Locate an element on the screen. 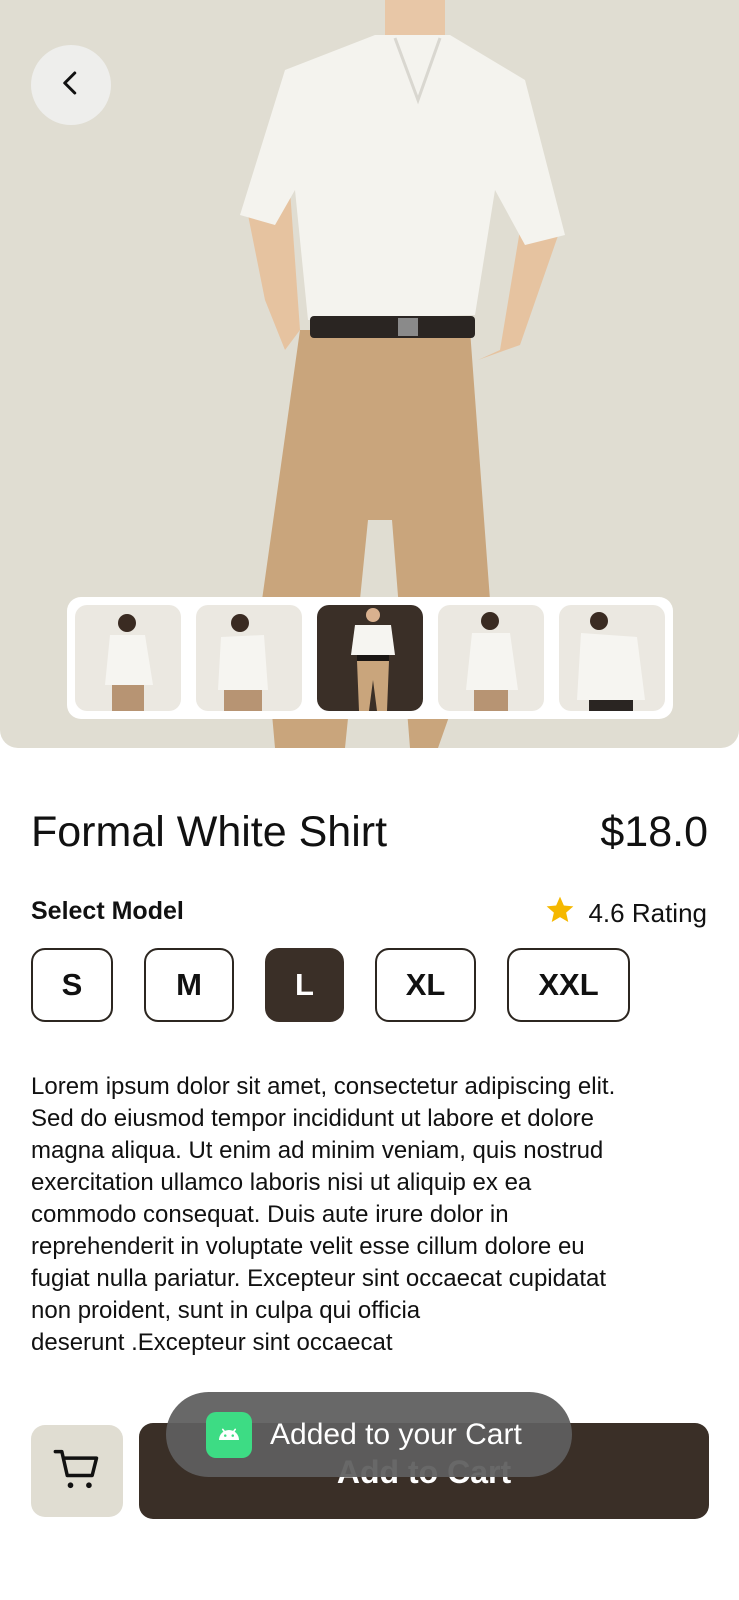 The image size is (739, 1600). size-option-l: L is located at coordinates (304, 985).